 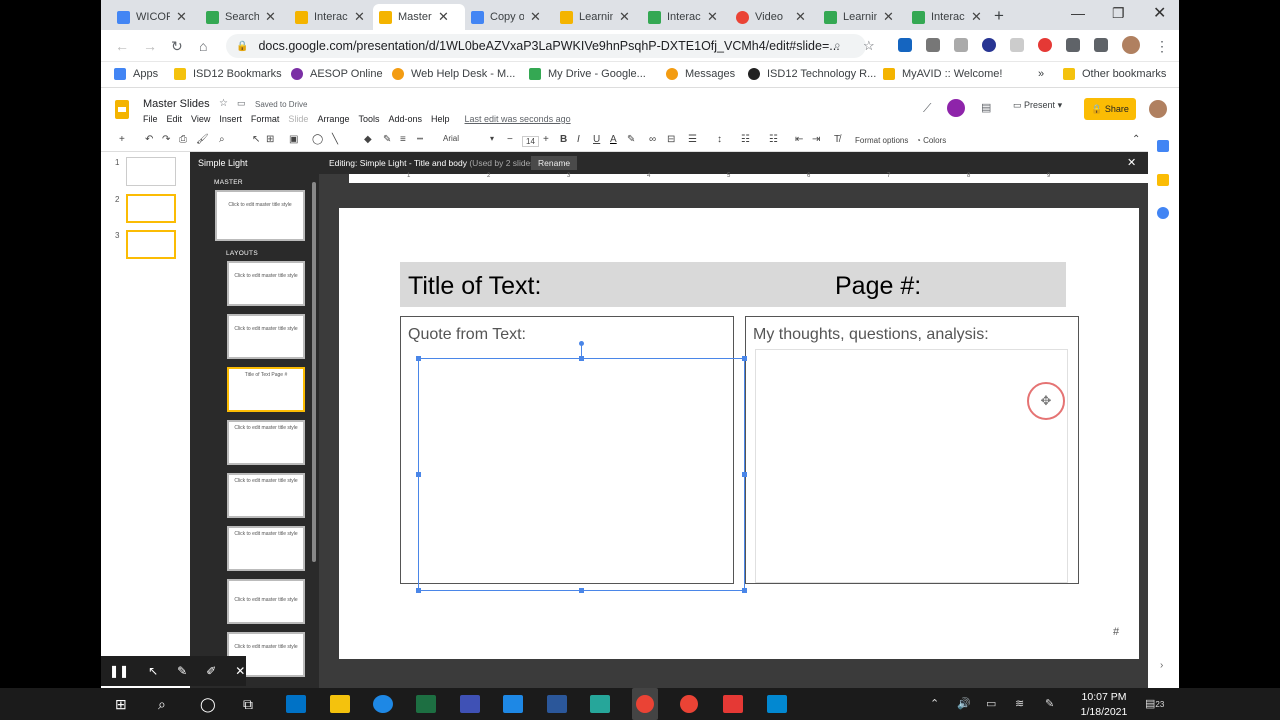 What do you see at coordinates (340, 704) in the screenshot?
I see `file-explorer-icon` at bounding box center [340, 704].